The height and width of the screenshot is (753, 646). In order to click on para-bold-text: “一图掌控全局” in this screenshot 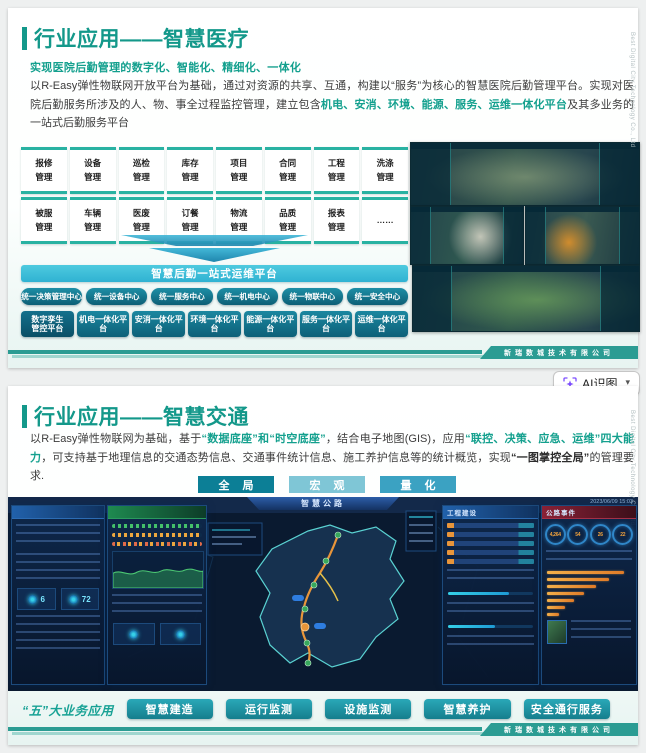, I will do `click(550, 457)`.